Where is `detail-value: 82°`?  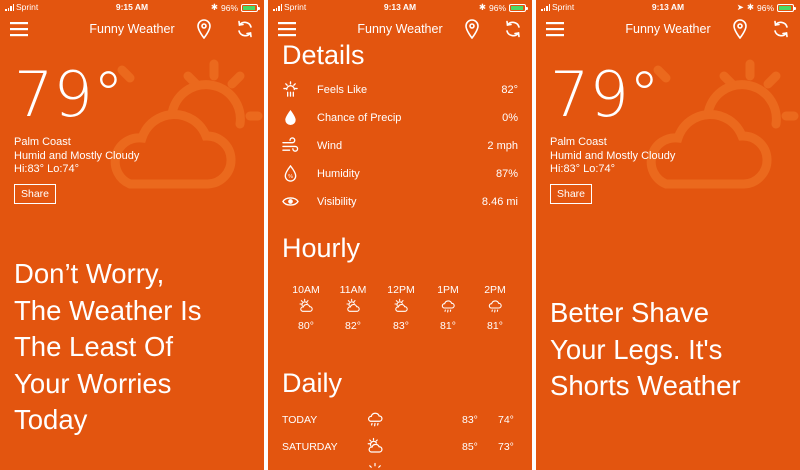 detail-value: 82° is located at coordinates (509, 90).